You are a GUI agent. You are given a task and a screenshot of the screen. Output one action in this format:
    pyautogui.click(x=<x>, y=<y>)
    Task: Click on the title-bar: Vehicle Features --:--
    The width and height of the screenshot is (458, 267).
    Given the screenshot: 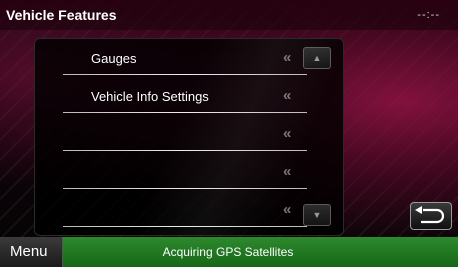 What is the action you would take?
    pyautogui.click(x=229, y=15)
    